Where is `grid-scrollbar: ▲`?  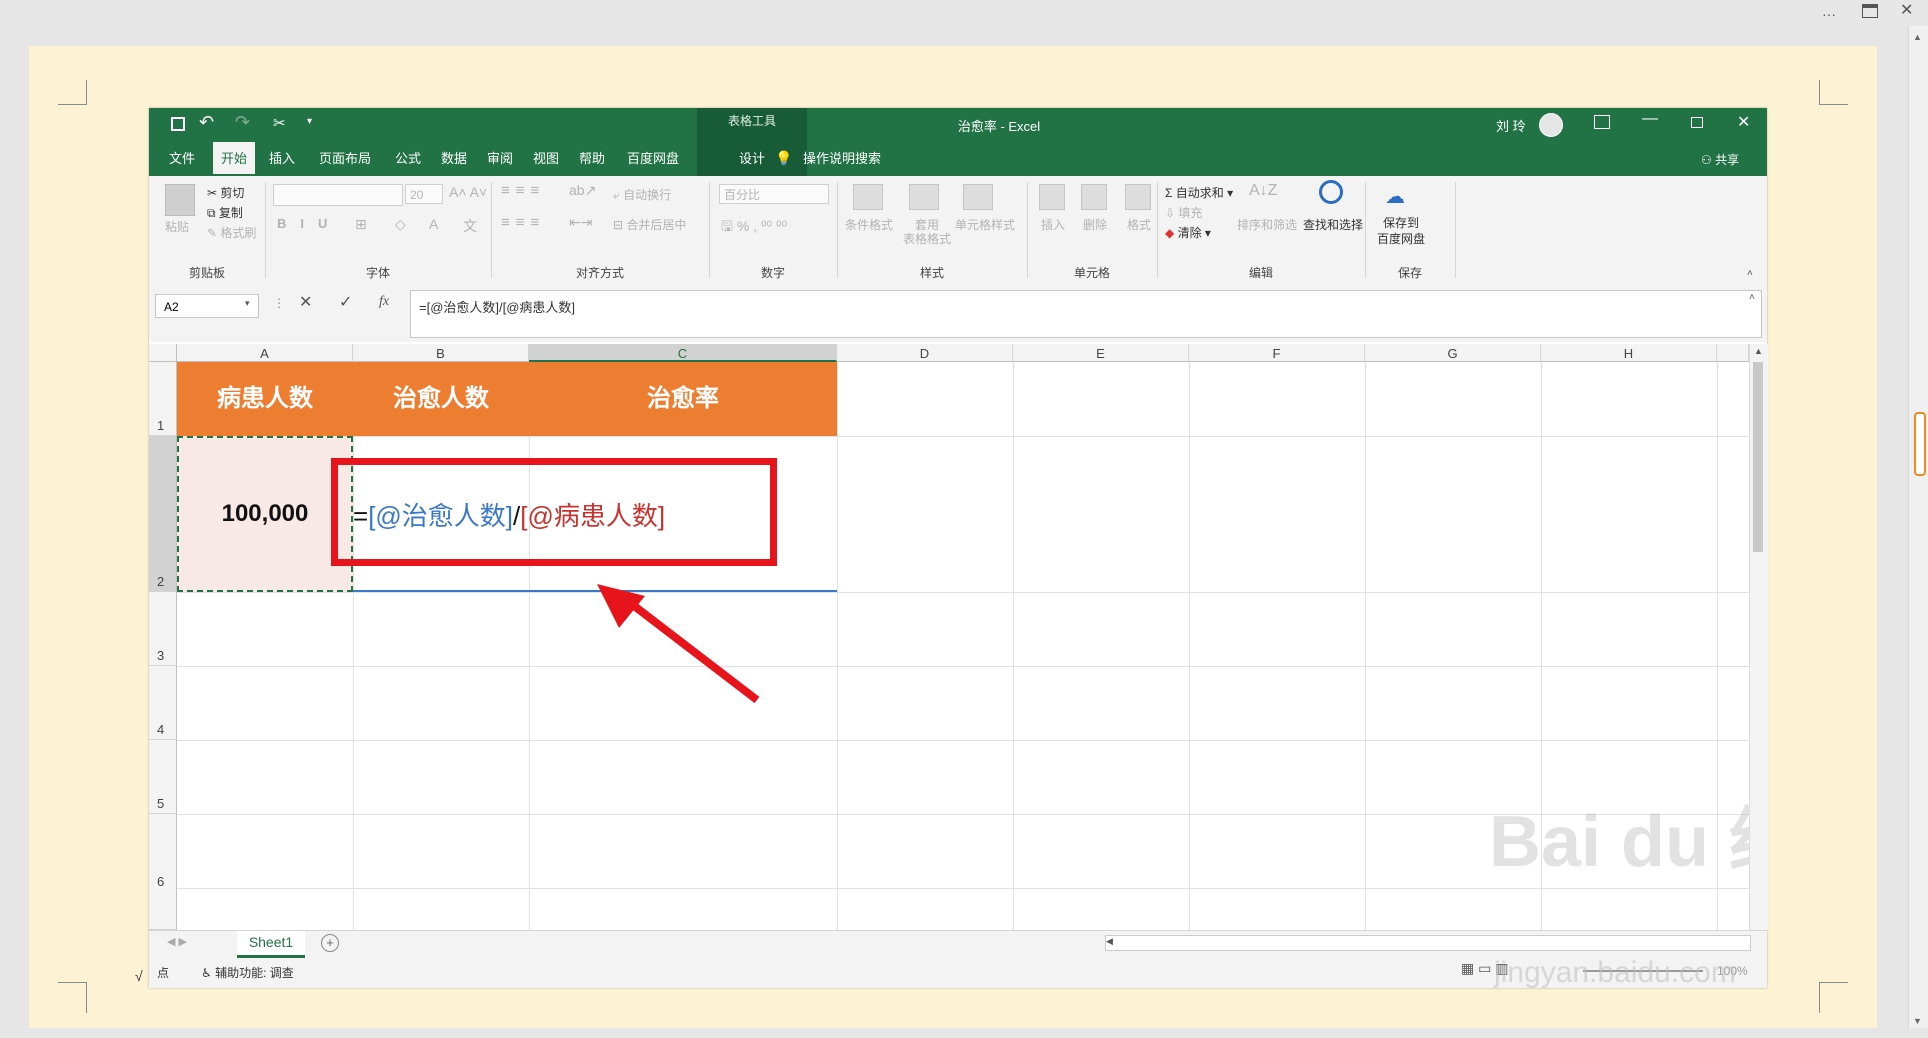 grid-scrollbar: ▲ is located at coordinates (1758, 637).